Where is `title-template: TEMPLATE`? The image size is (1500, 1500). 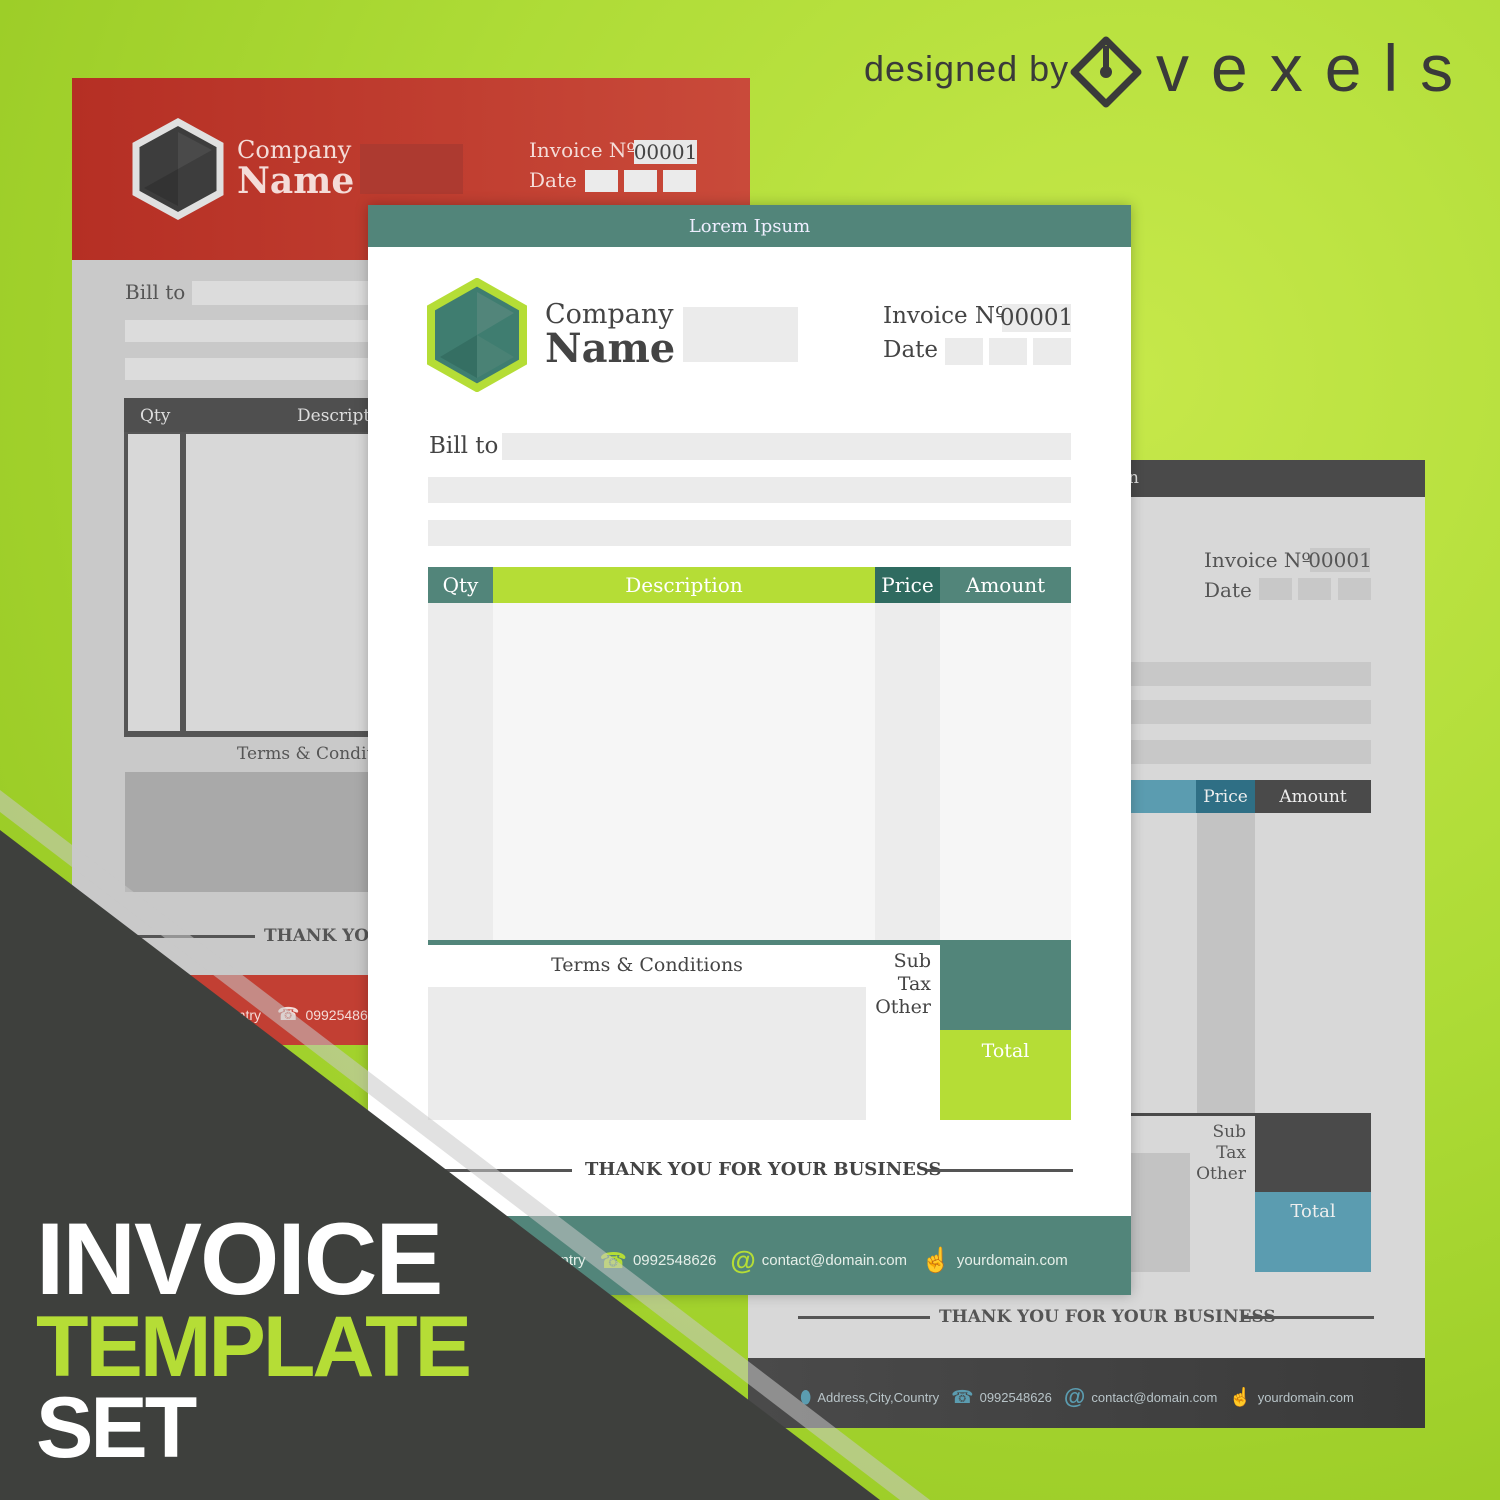
title-template: TEMPLATE is located at coordinates (254, 1347).